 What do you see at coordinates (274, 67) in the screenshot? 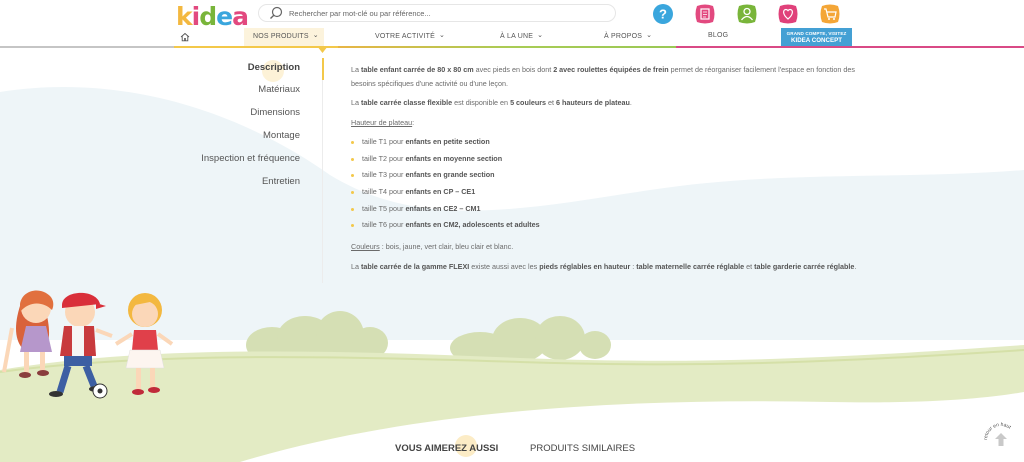
I see `tab-description: Description` at bounding box center [274, 67].